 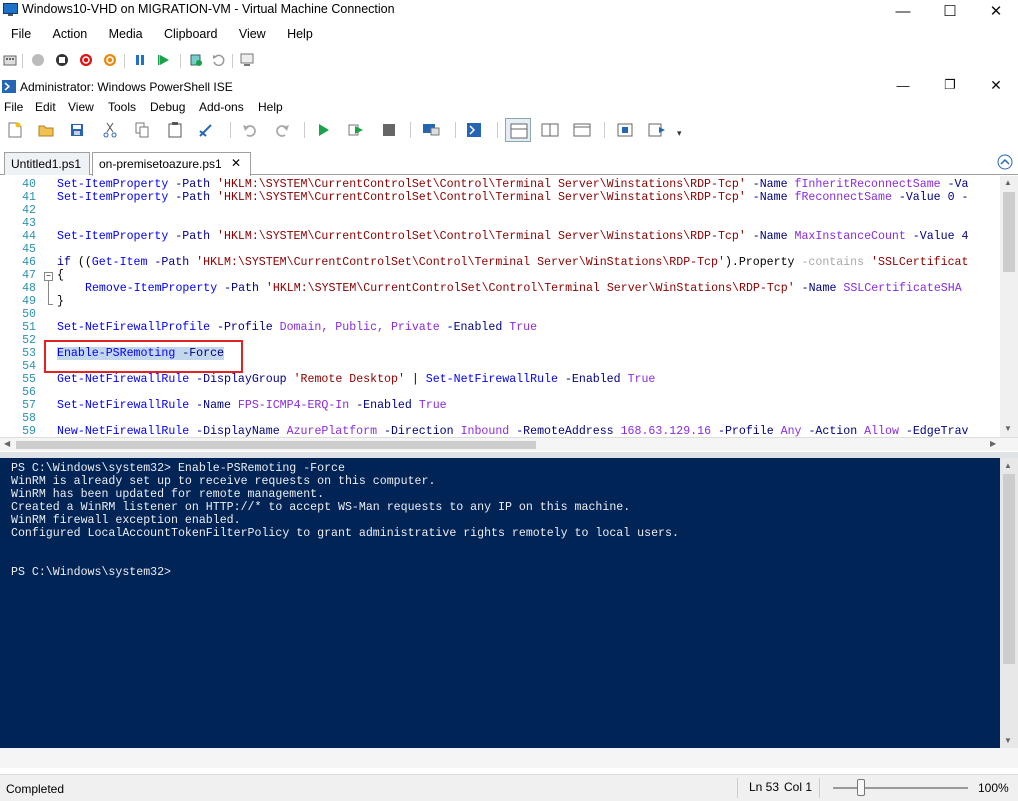 I want to click on collapse-region-icon: −, so click(x=48, y=276).